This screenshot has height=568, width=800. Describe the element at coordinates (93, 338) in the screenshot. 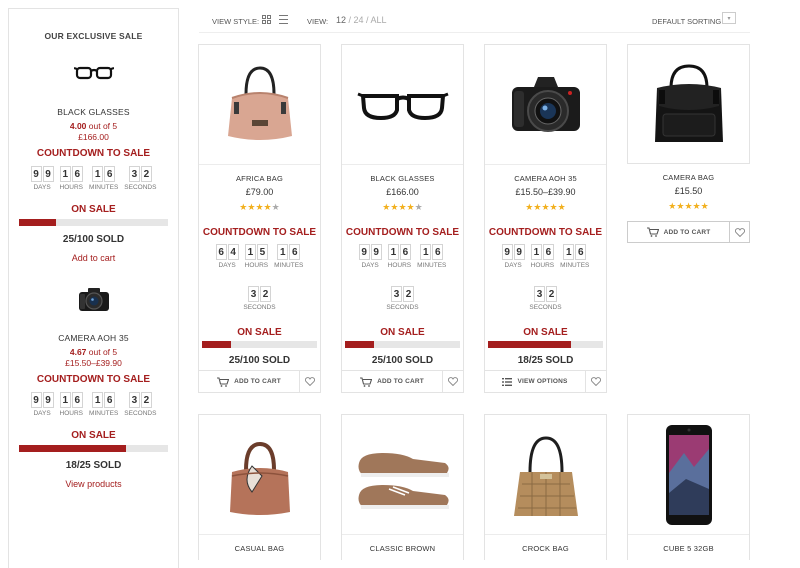

I see `sidebar-product-name: CAMERA AOH 35` at that location.